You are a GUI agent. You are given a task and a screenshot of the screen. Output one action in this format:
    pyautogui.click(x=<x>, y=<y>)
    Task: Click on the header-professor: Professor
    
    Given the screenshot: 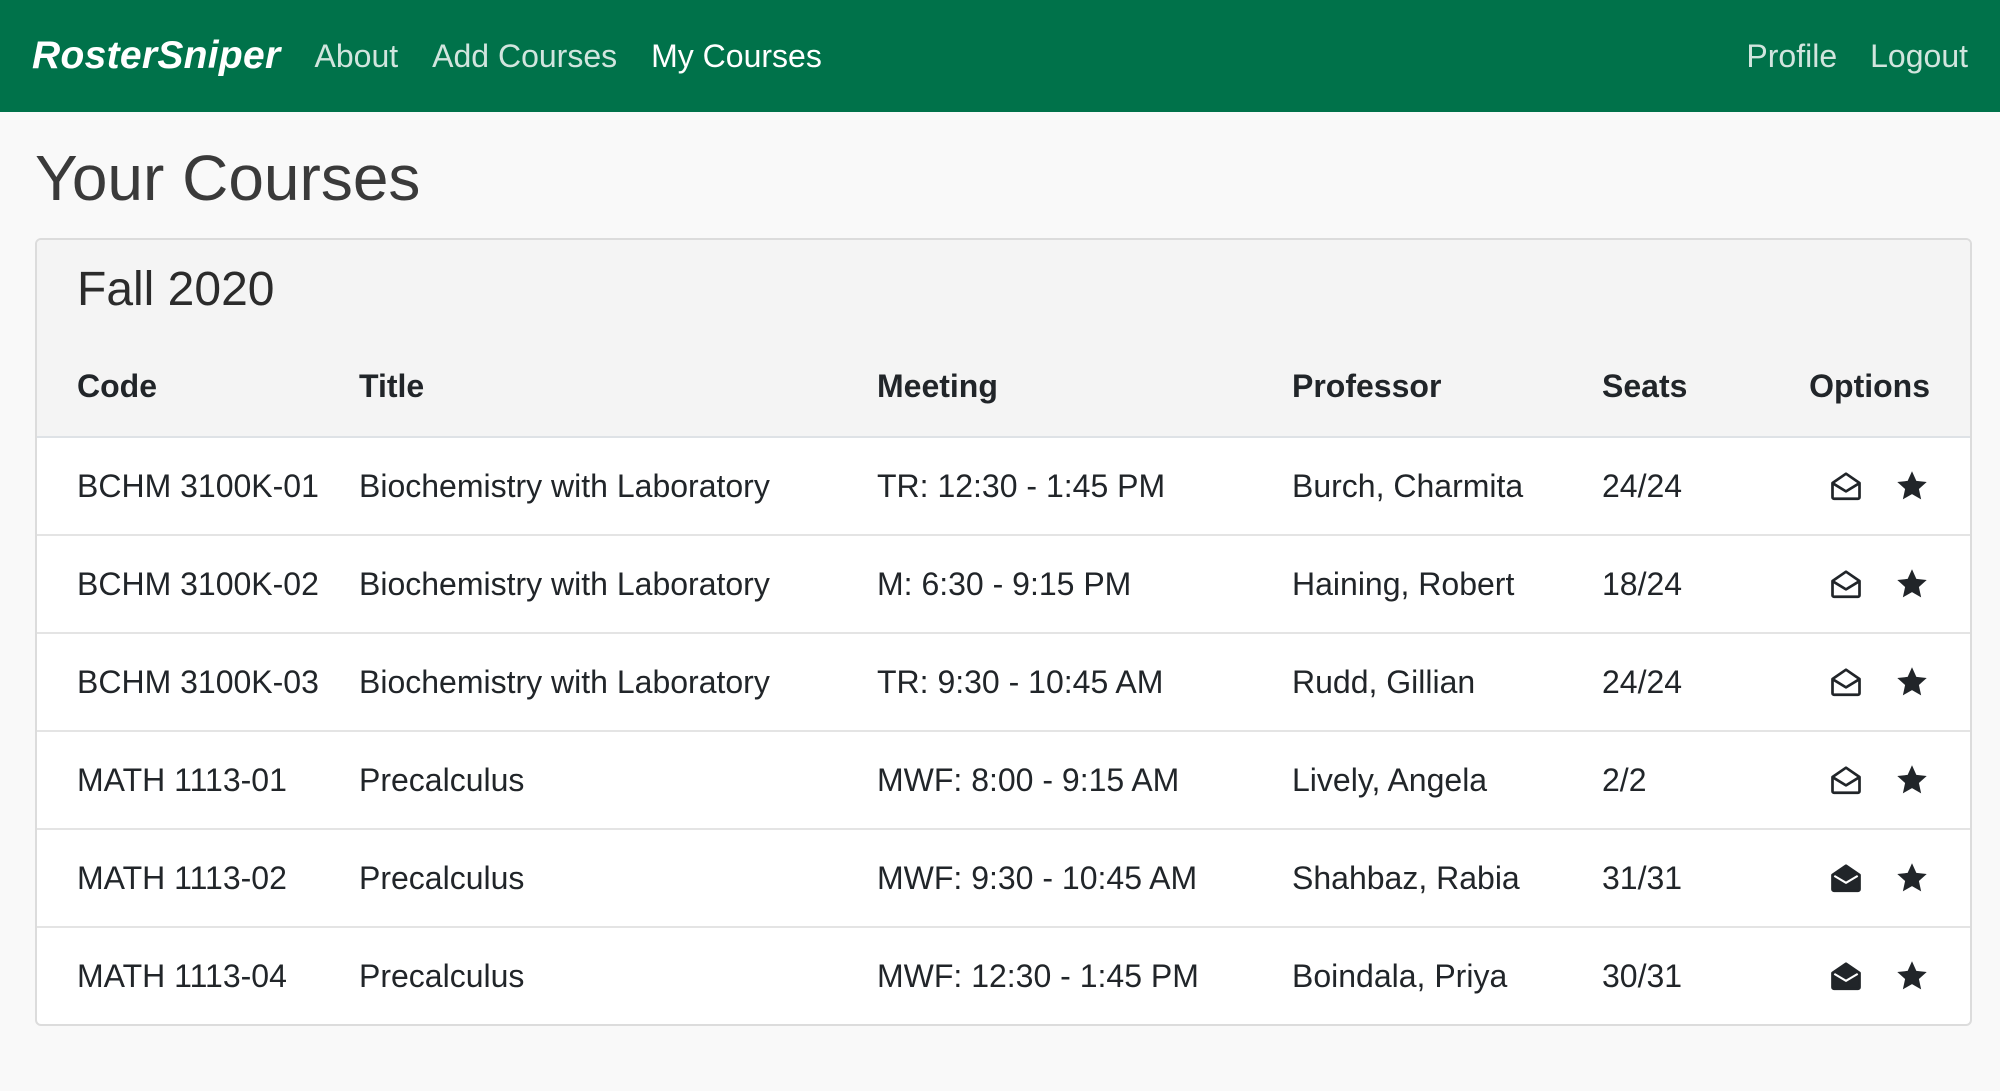 What is the action you would take?
    pyautogui.click(x=1447, y=376)
    